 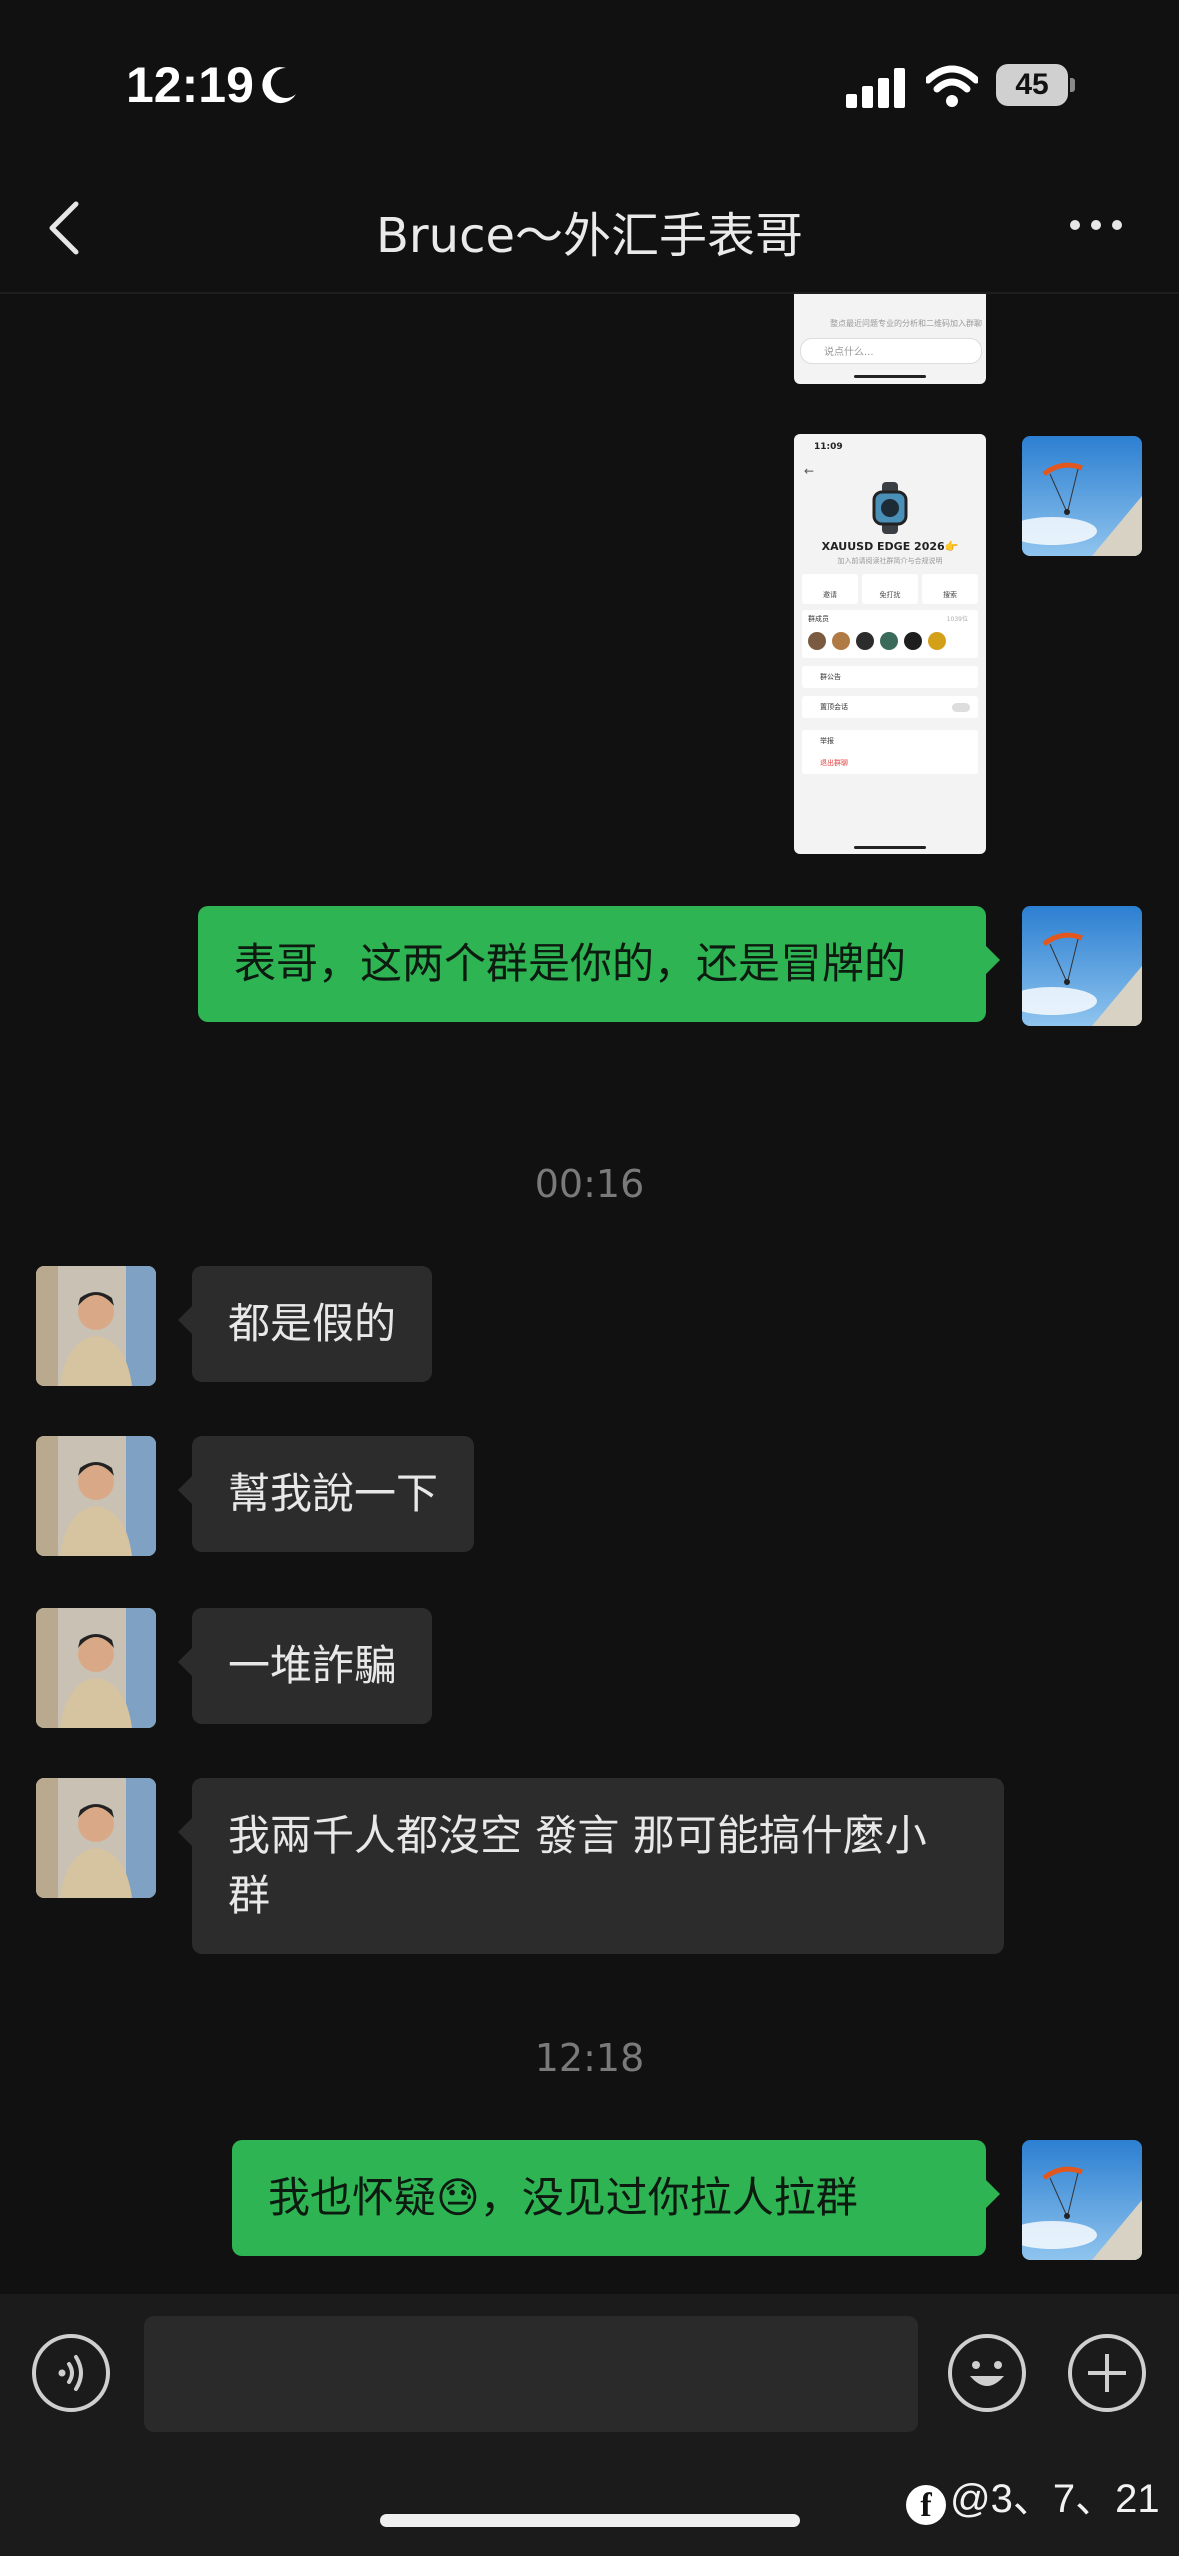 I want to click on incoming-message: 都是假的, so click(x=305, y=1324).